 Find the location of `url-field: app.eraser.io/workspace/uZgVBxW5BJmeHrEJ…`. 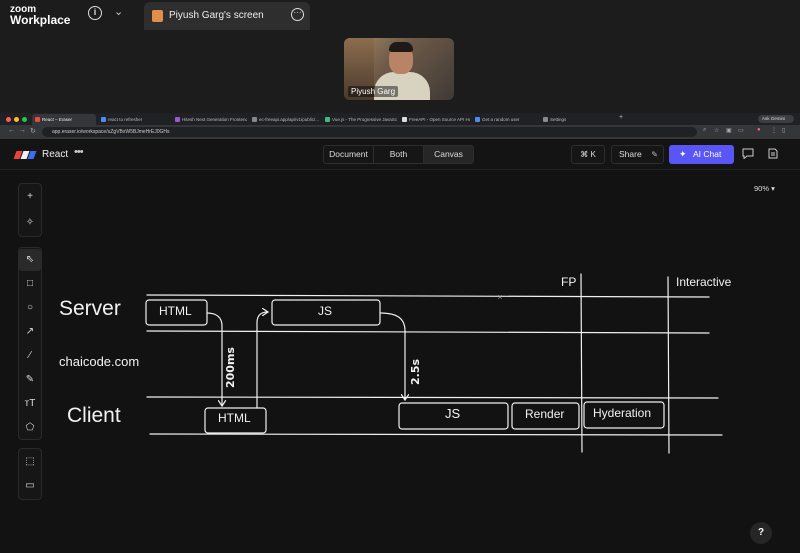

url-field: app.eraser.io/workspace/uZgVBxW5BJmeHrEJ… is located at coordinates (369, 132).